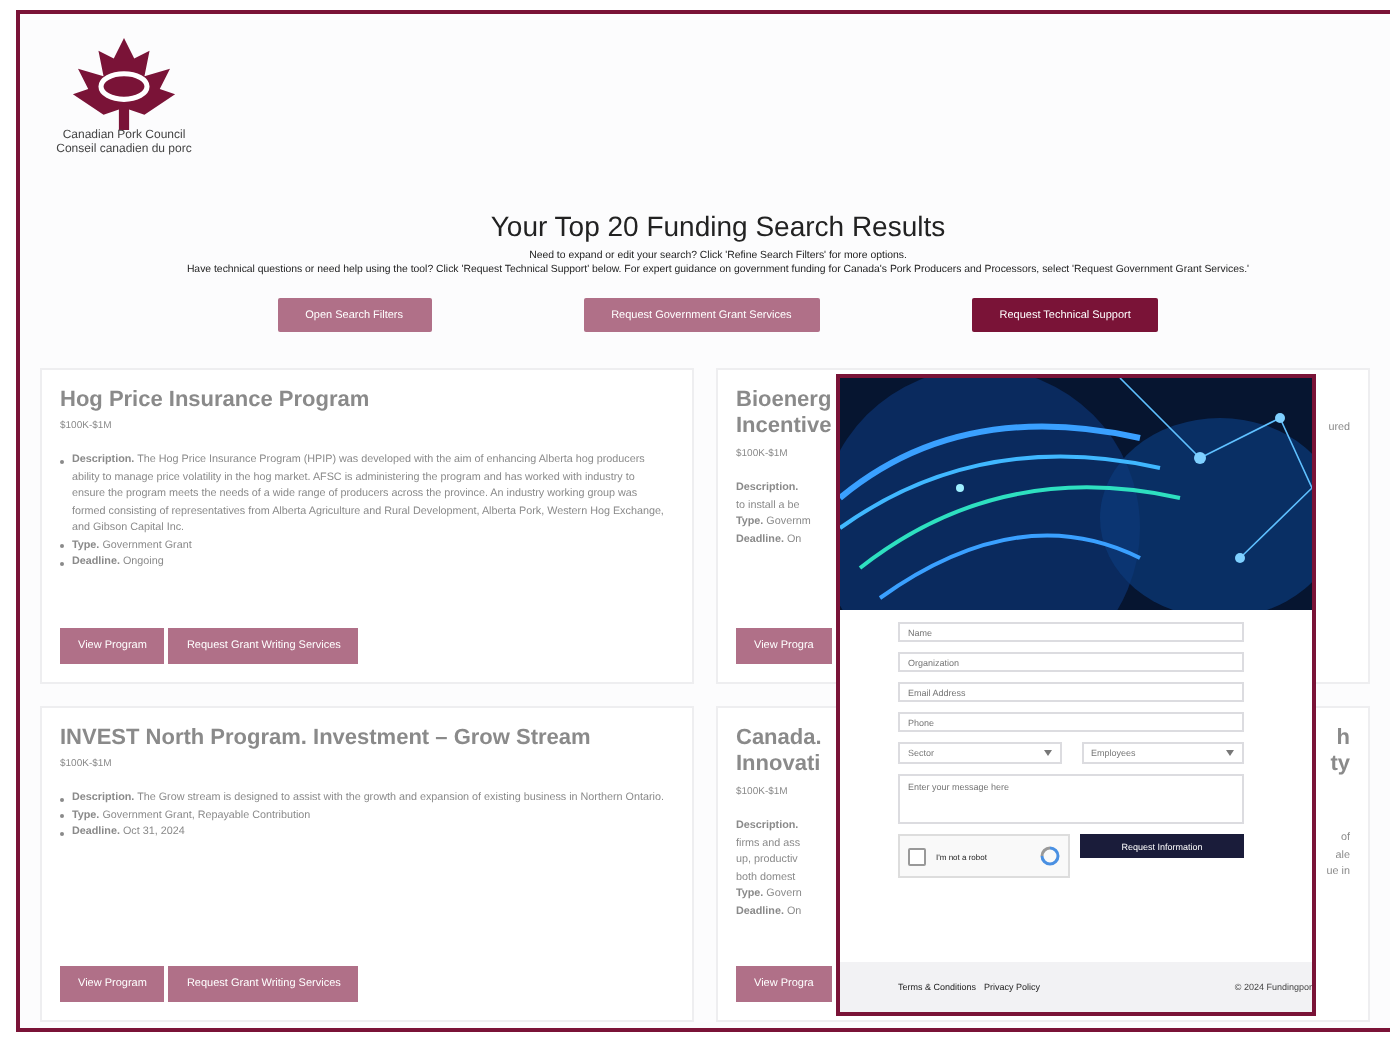 Image resolution: width=1390 pixels, height=1046 pixels. Describe the element at coordinates (216, 400) in the screenshot. I see `program-title: Hog Price Insurance Program` at that location.